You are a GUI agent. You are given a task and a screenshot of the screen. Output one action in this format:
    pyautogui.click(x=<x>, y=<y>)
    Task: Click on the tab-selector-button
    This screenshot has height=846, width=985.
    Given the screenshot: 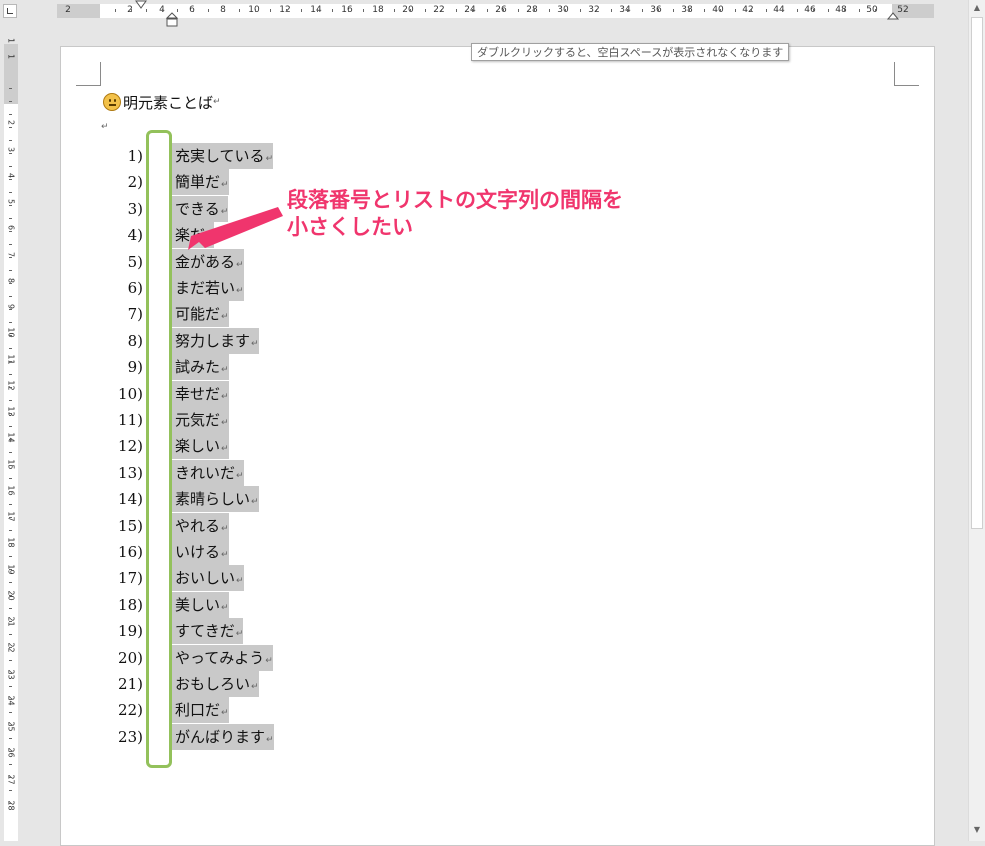 What is the action you would take?
    pyautogui.click(x=10, y=11)
    